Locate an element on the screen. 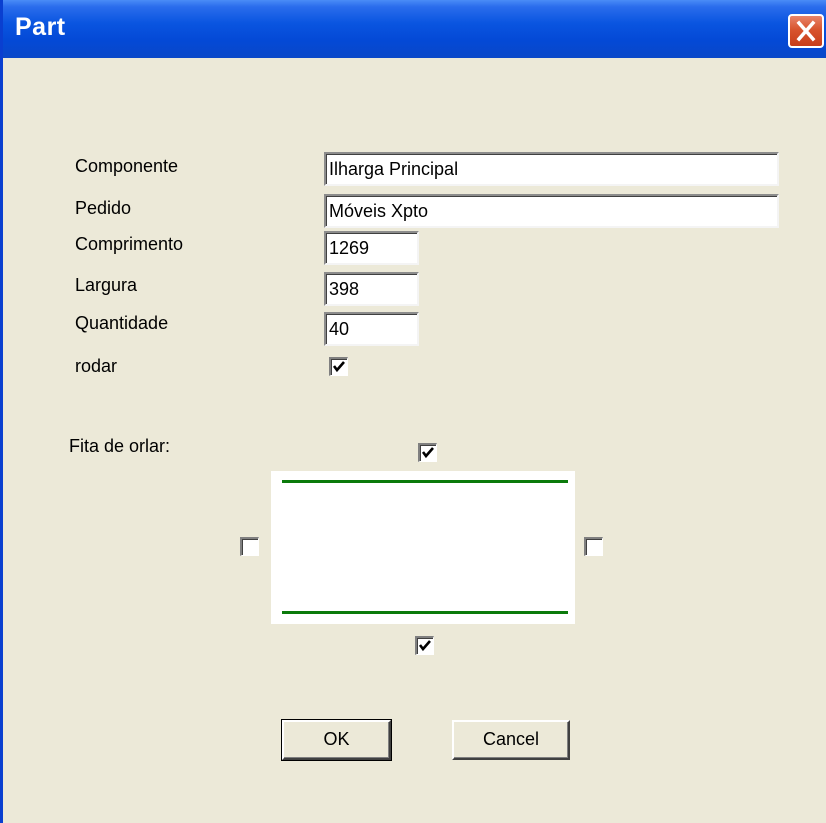 The image size is (826, 823). largura-label: Largura is located at coordinates (106, 285).